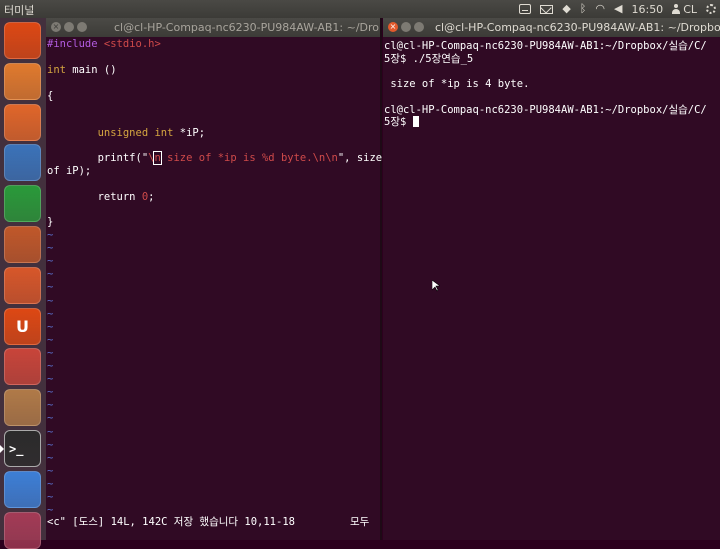  I want to click on gear-icon, so click(711, 9).